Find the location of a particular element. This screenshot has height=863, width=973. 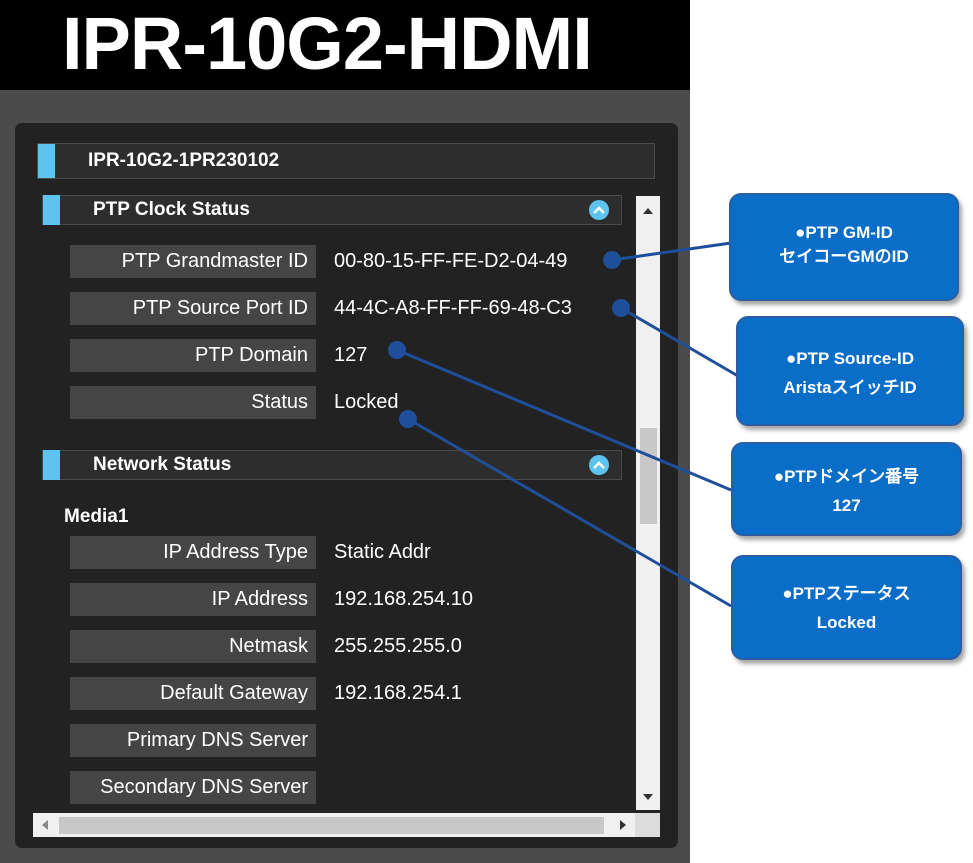

callout-ptp-status: ●PTPステータス Locked is located at coordinates (846, 607).